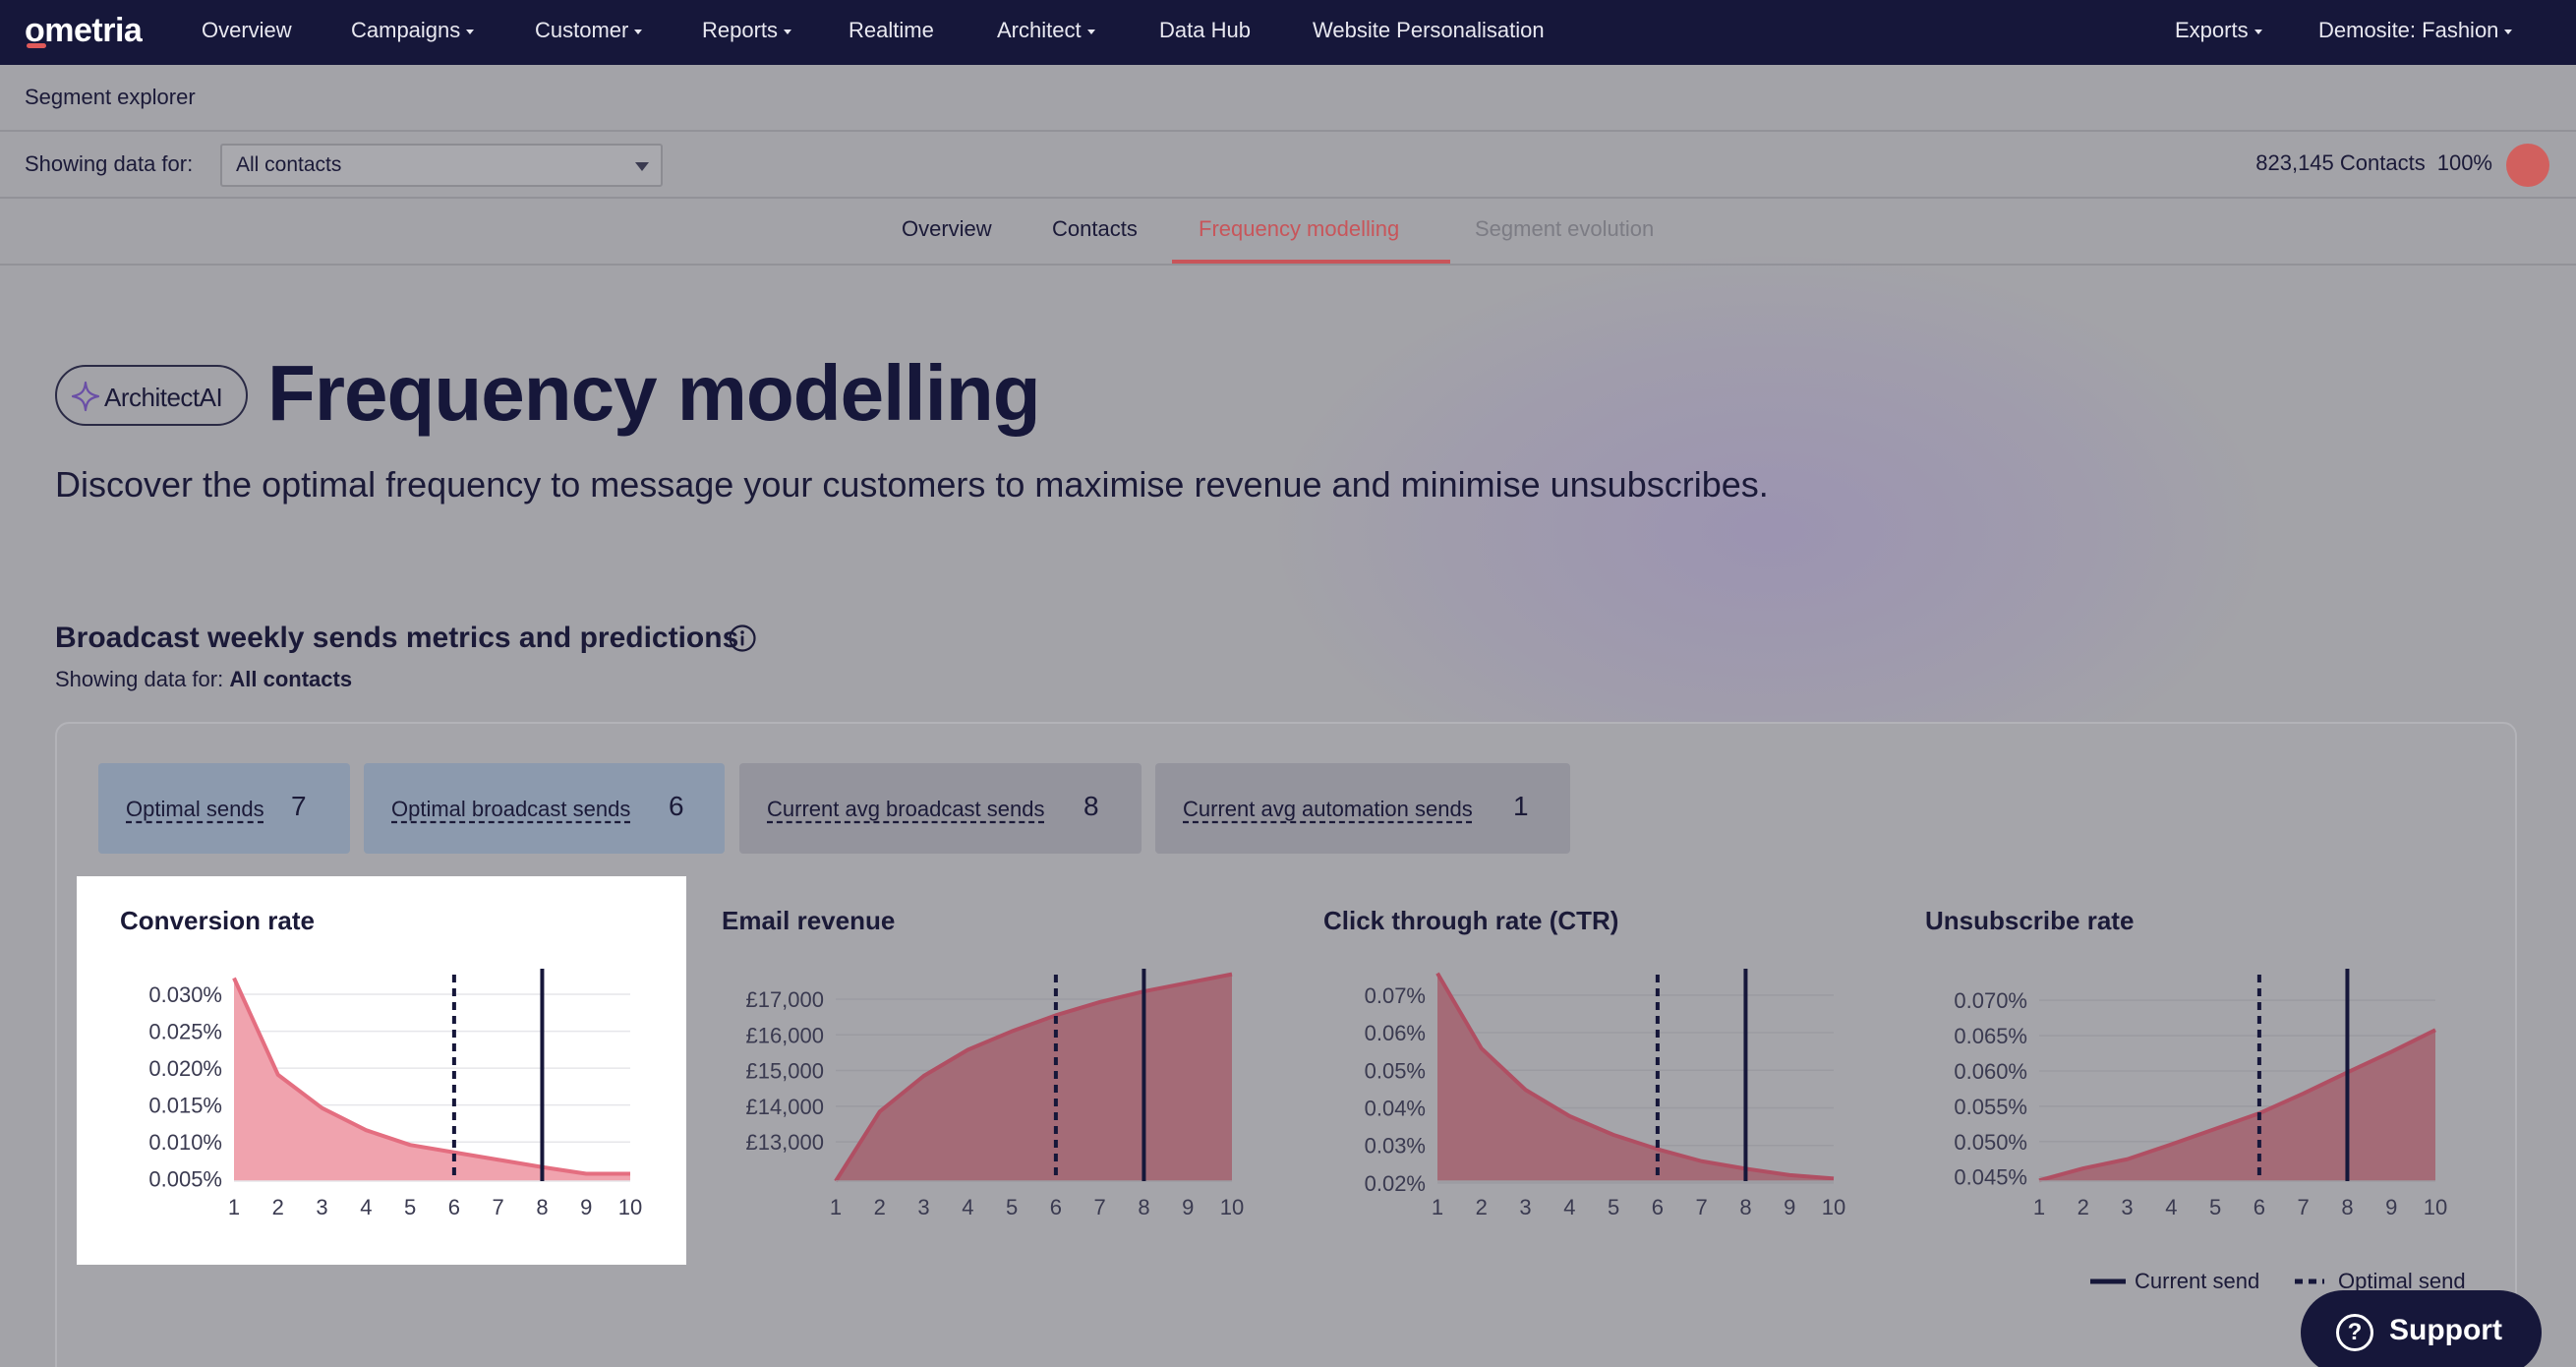 This screenshot has width=2576, height=1367. What do you see at coordinates (1521, 806) in the screenshot?
I see `stat-value: 1` at bounding box center [1521, 806].